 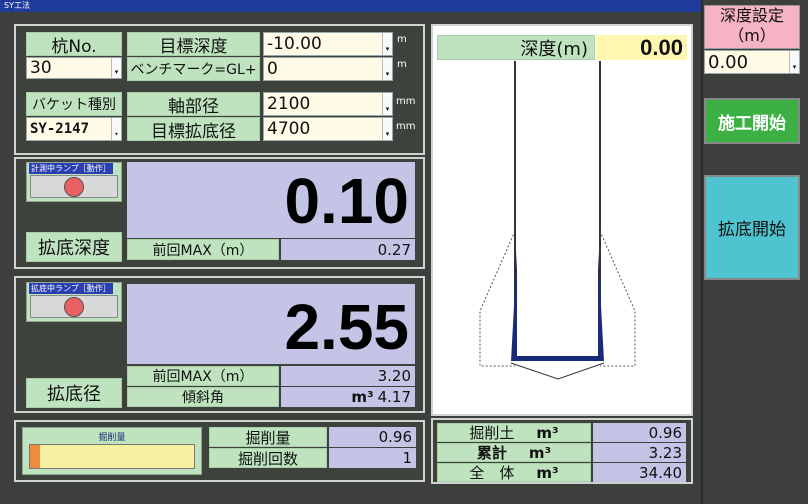 I want to click on overall-label: 全 体 m³, so click(x=514, y=472).